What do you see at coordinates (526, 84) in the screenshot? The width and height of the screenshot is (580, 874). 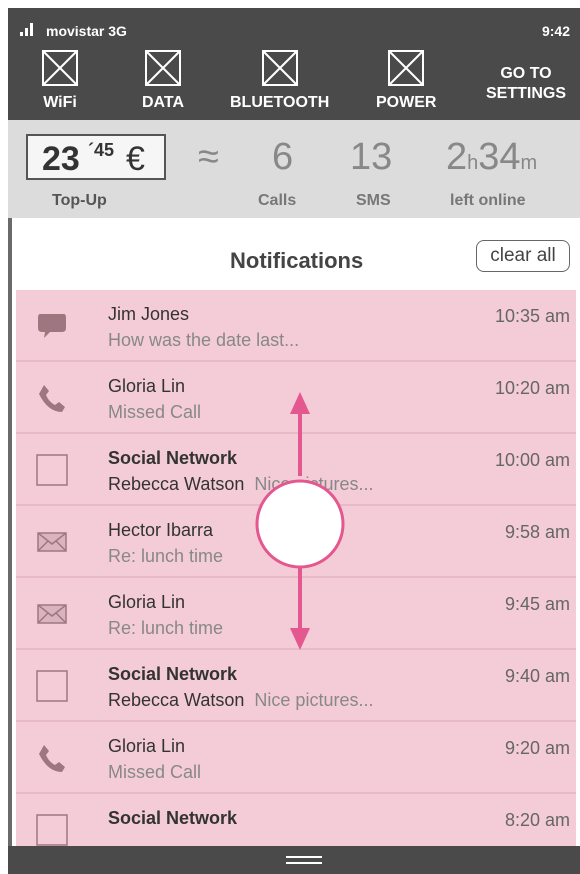 I see `go-to-settings-button: GO TO SETTINGS` at bounding box center [526, 84].